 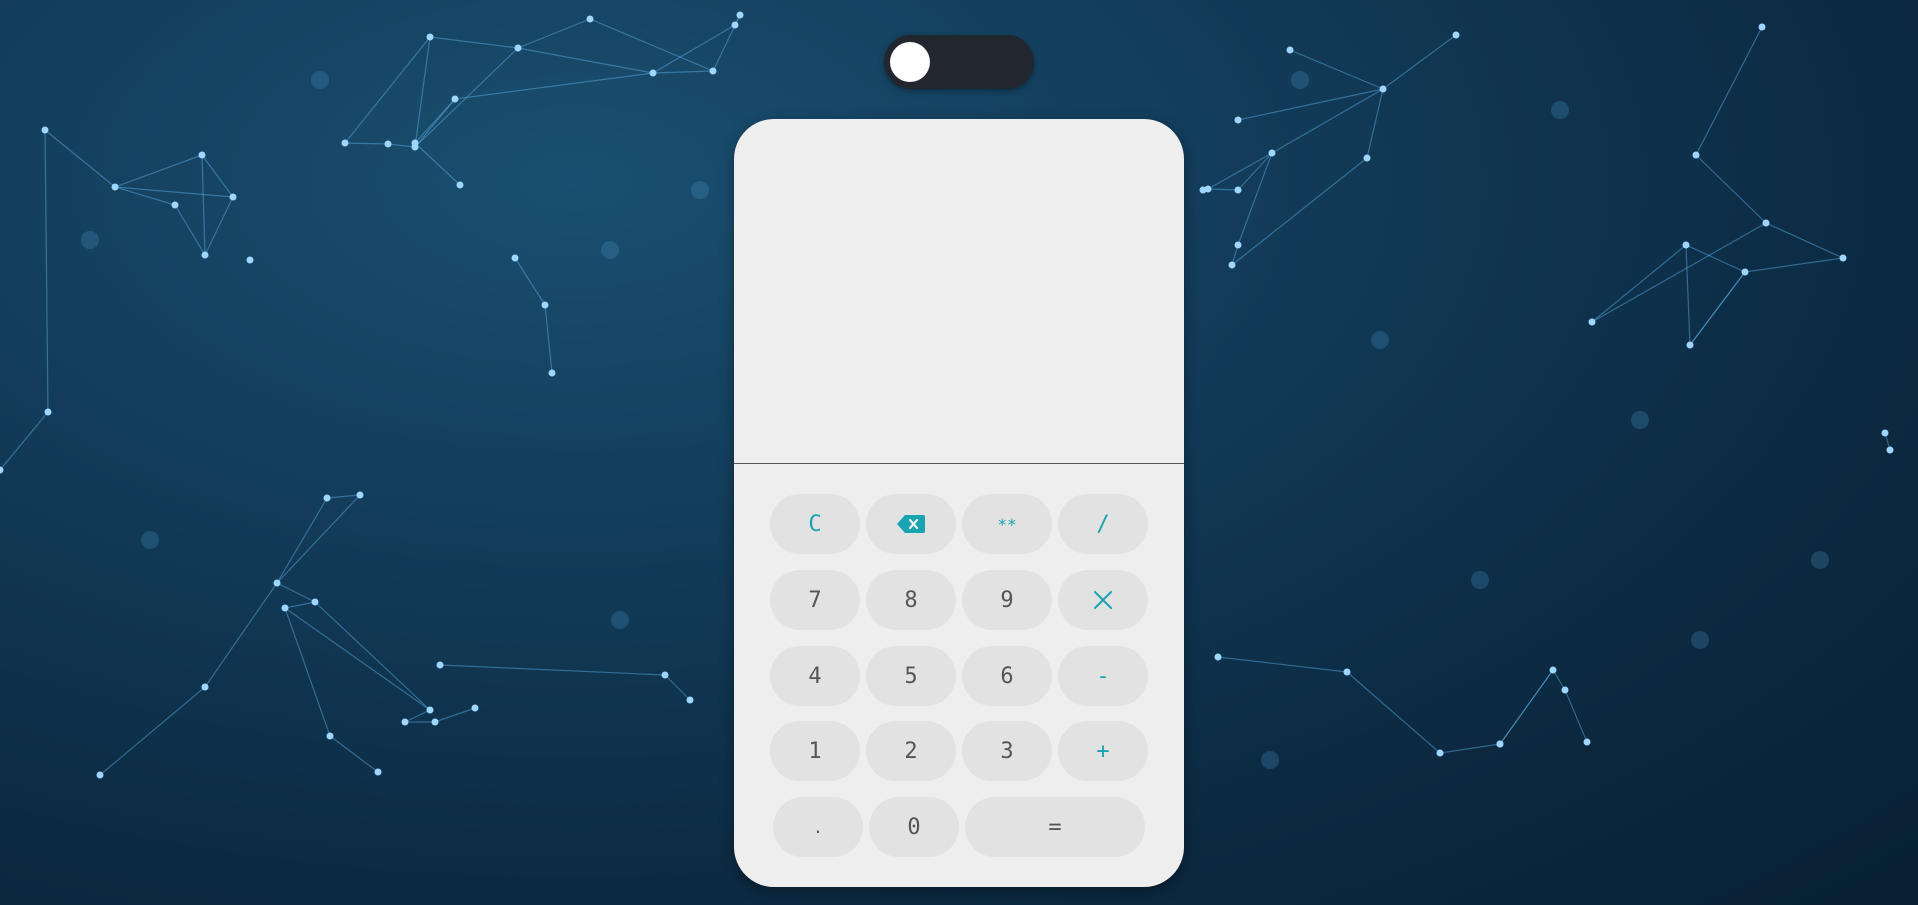 What do you see at coordinates (815, 524) in the screenshot?
I see `clear-button: C` at bounding box center [815, 524].